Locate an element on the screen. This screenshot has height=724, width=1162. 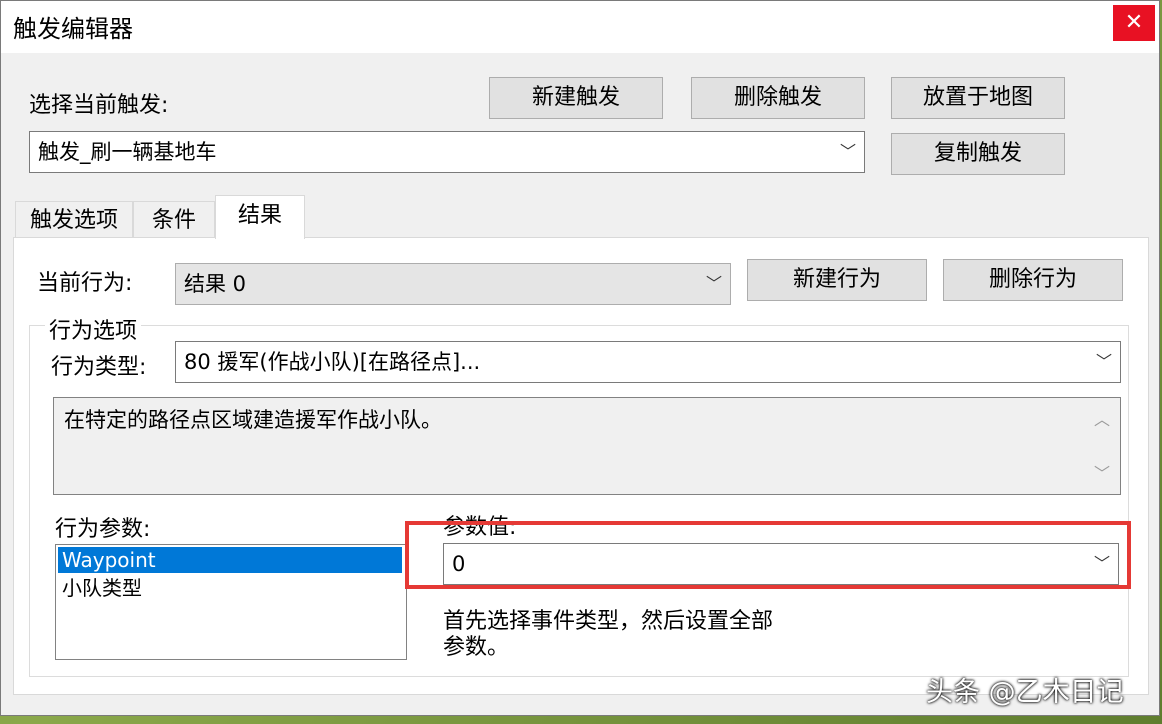
description-scrollbar: ︿ ﹀ is located at coordinates (1103, 446).